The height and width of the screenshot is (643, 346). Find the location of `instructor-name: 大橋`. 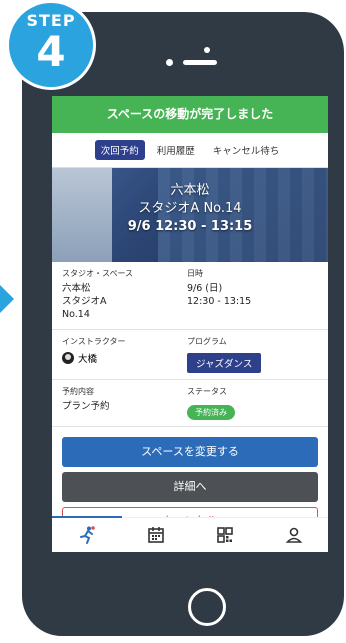

instructor-name: 大橋 is located at coordinates (88, 359).